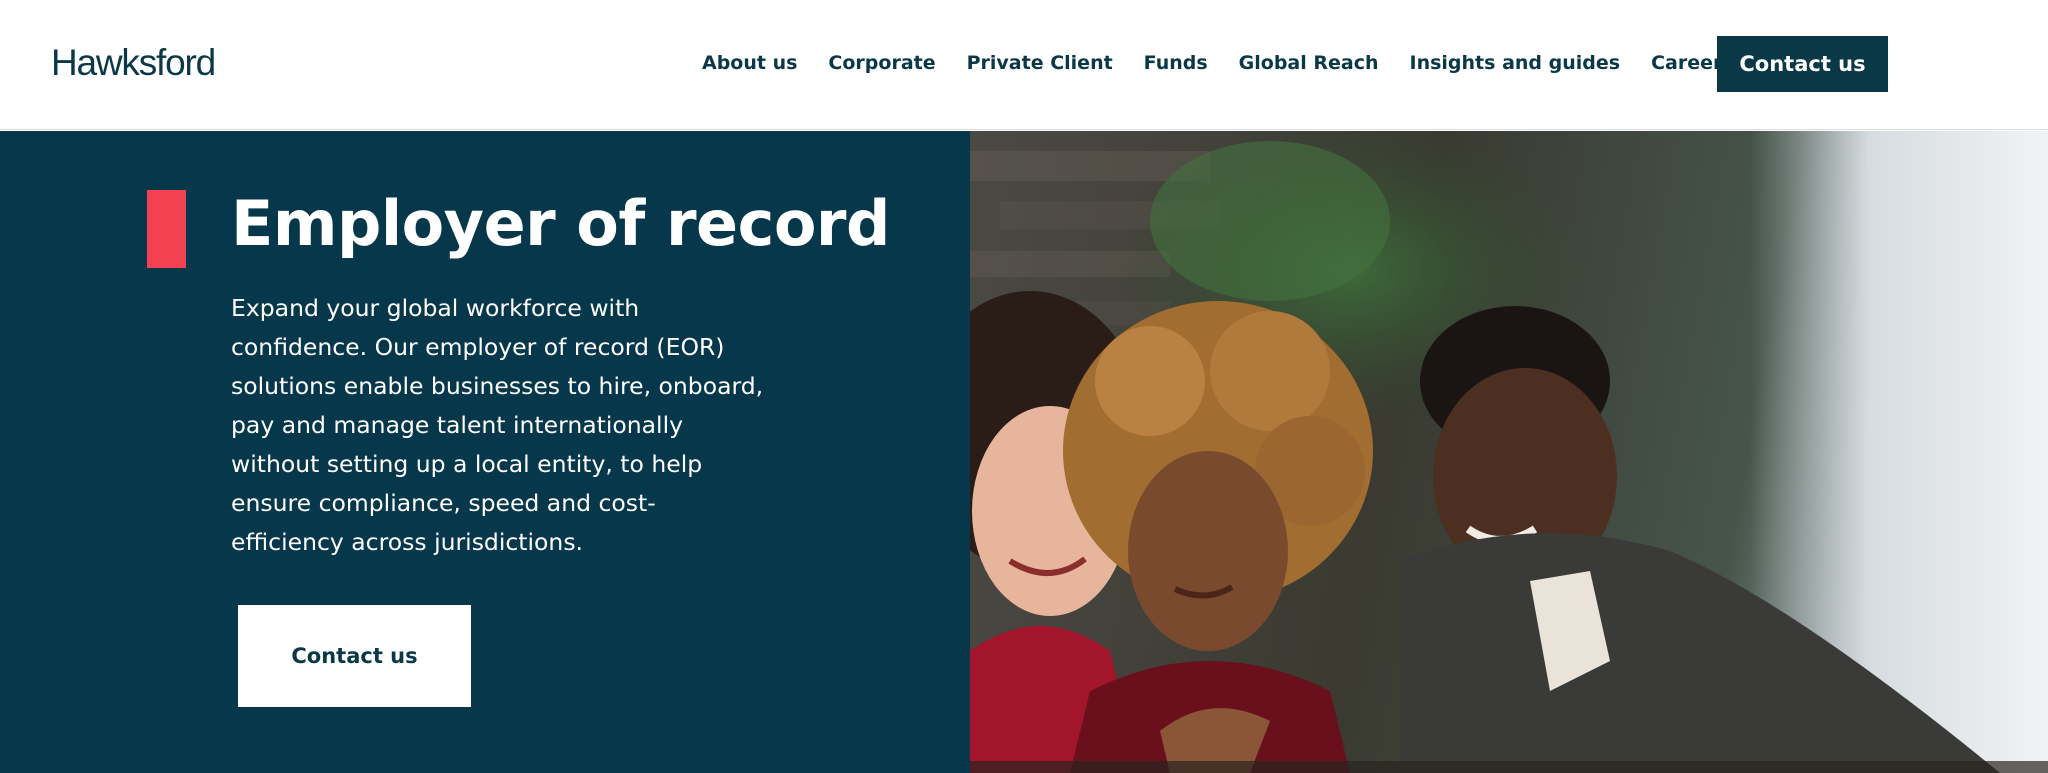 The height and width of the screenshot is (773, 2048). Describe the element at coordinates (749, 63) in the screenshot. I see `nav-item-about-us: About us` at that location.